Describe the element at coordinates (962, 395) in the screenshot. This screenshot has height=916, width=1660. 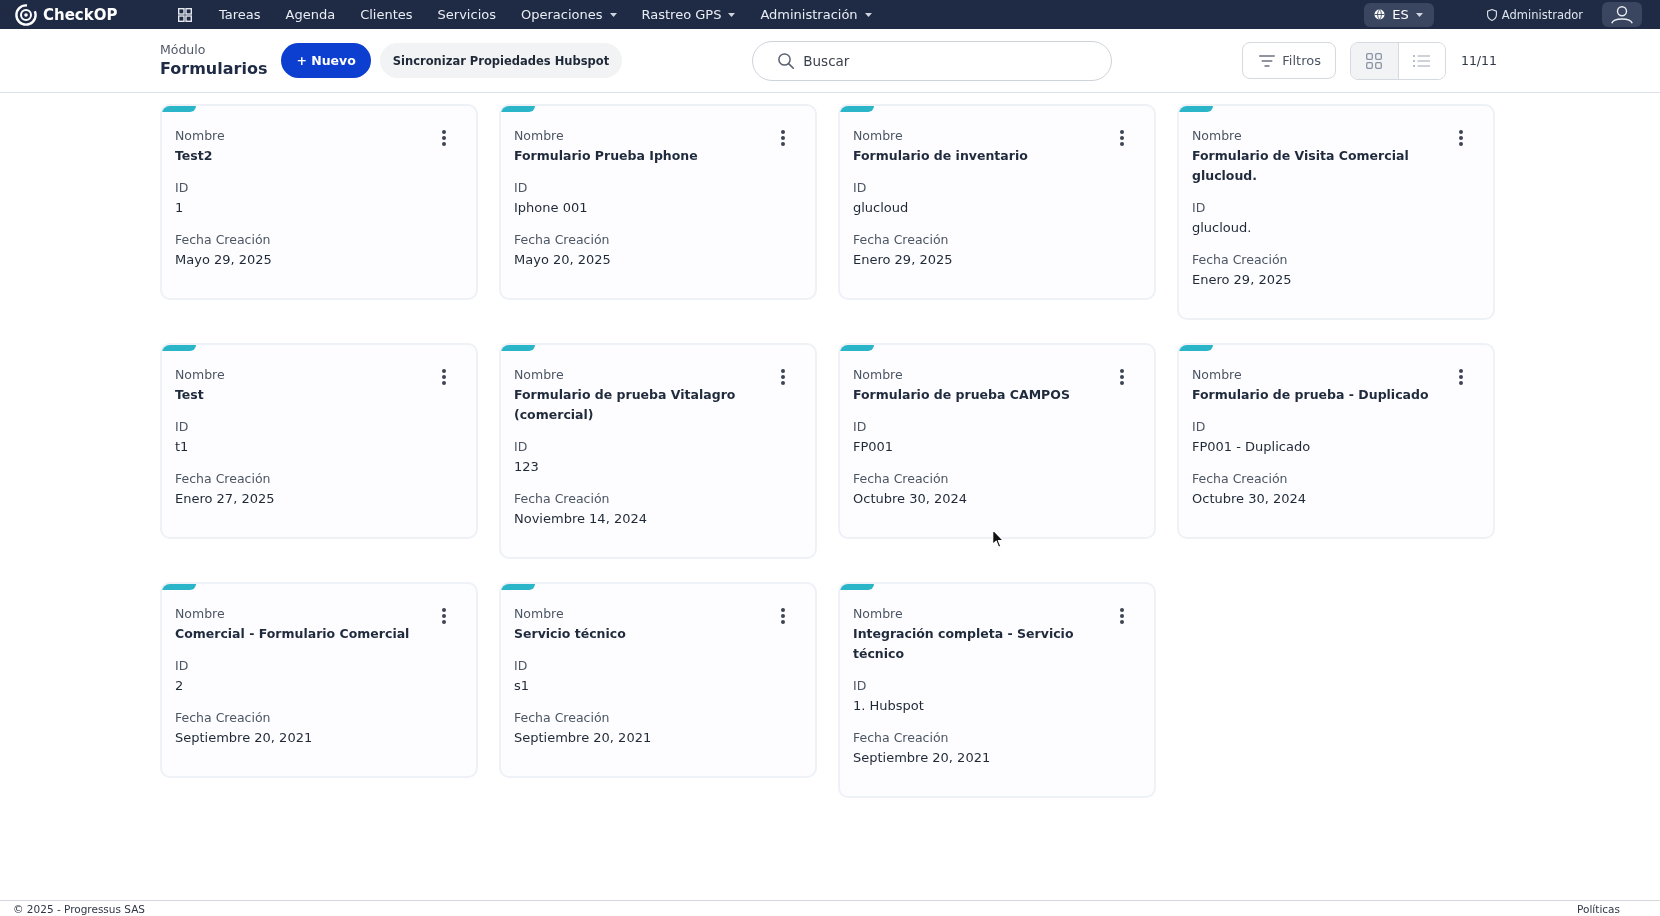
I see `form-name: Formulario de prueba CAMPOS` at that location.